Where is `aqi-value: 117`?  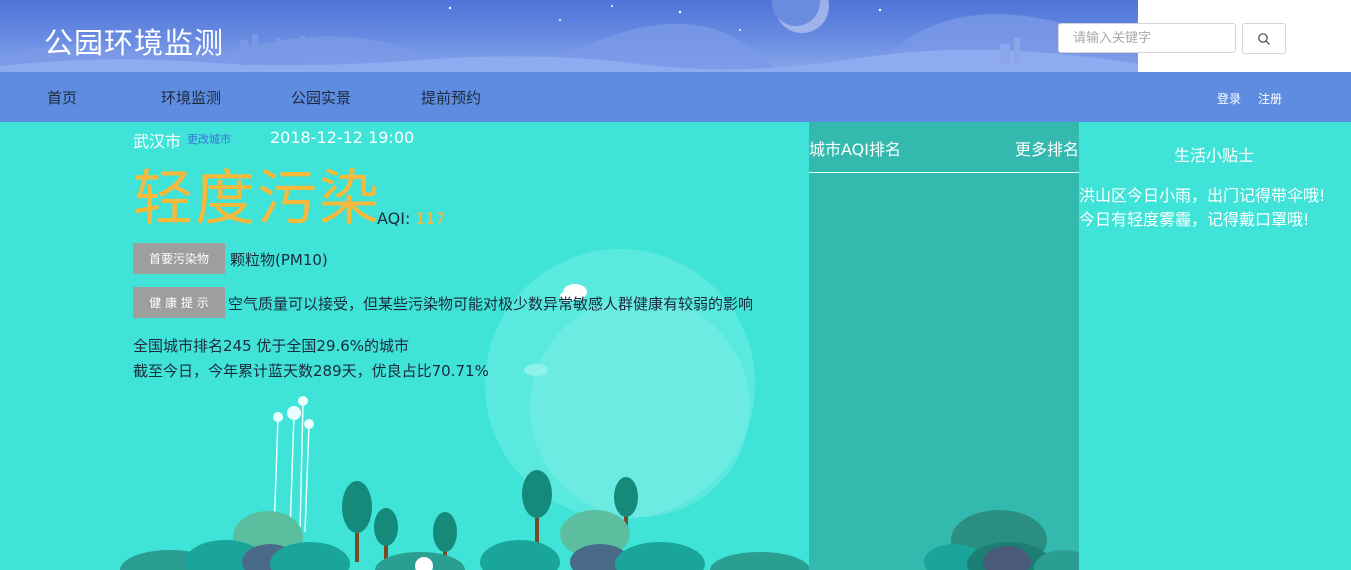
aqi-value: 117 is located at coordinates (430, 218).